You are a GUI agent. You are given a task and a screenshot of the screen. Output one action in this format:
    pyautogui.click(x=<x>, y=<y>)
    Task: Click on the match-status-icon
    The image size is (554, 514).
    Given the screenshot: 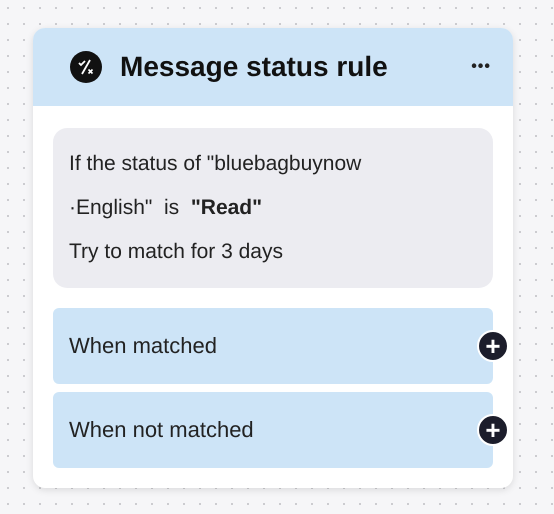 What is the action you would take?
    pyautogui.click(x=86, y=67)
    